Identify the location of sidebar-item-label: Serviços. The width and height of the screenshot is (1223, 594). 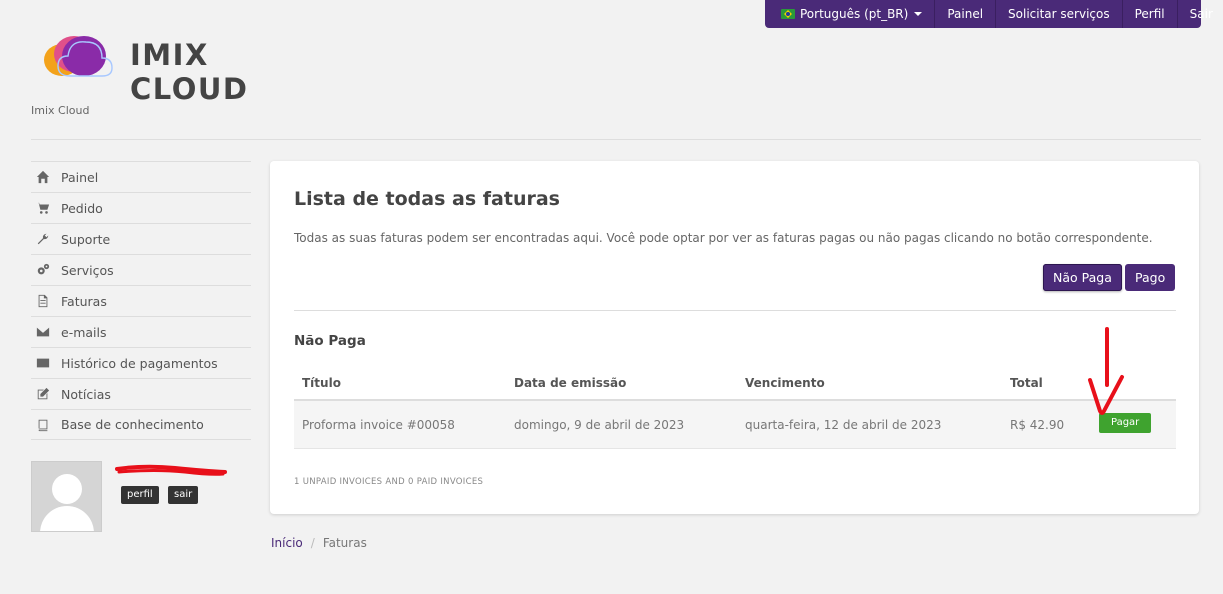
(87, 270).